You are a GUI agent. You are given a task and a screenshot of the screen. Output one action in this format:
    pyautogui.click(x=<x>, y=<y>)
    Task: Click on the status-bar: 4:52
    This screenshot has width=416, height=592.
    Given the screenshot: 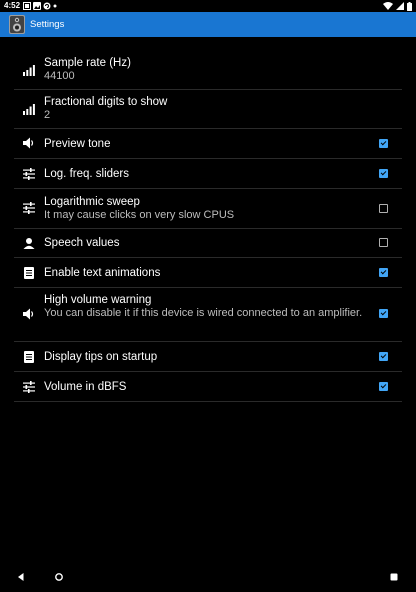 What is the action you would take?
    pyautogui.click(x=208, y=6)
    